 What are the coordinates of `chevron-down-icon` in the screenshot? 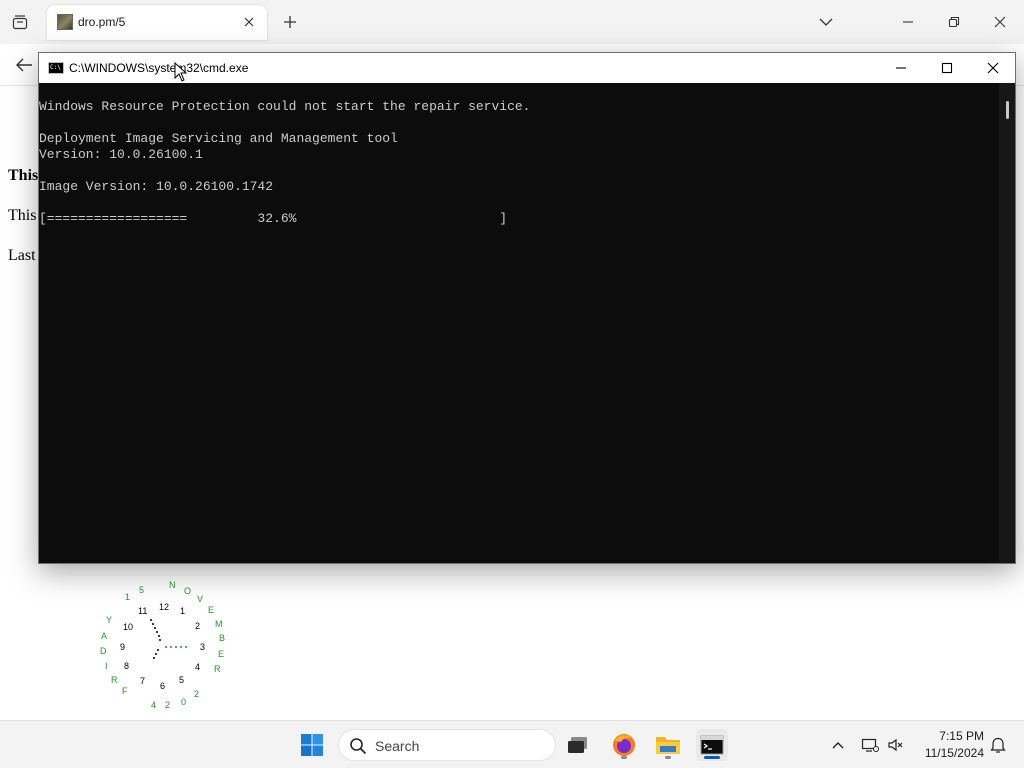 It's located at (826, 22).